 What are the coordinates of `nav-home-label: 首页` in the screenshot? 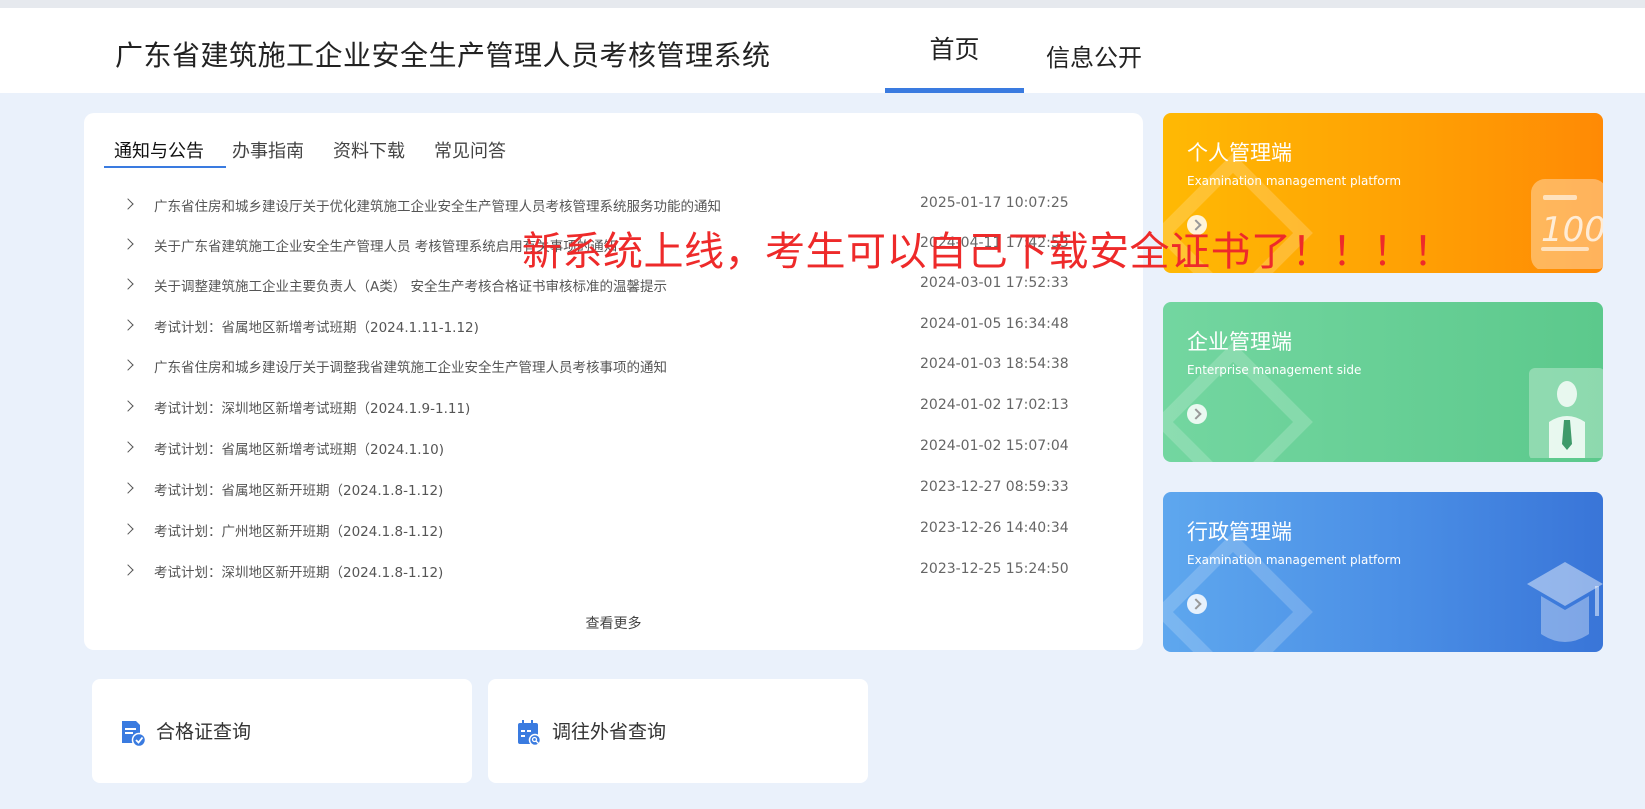 It's located at (954, 49).